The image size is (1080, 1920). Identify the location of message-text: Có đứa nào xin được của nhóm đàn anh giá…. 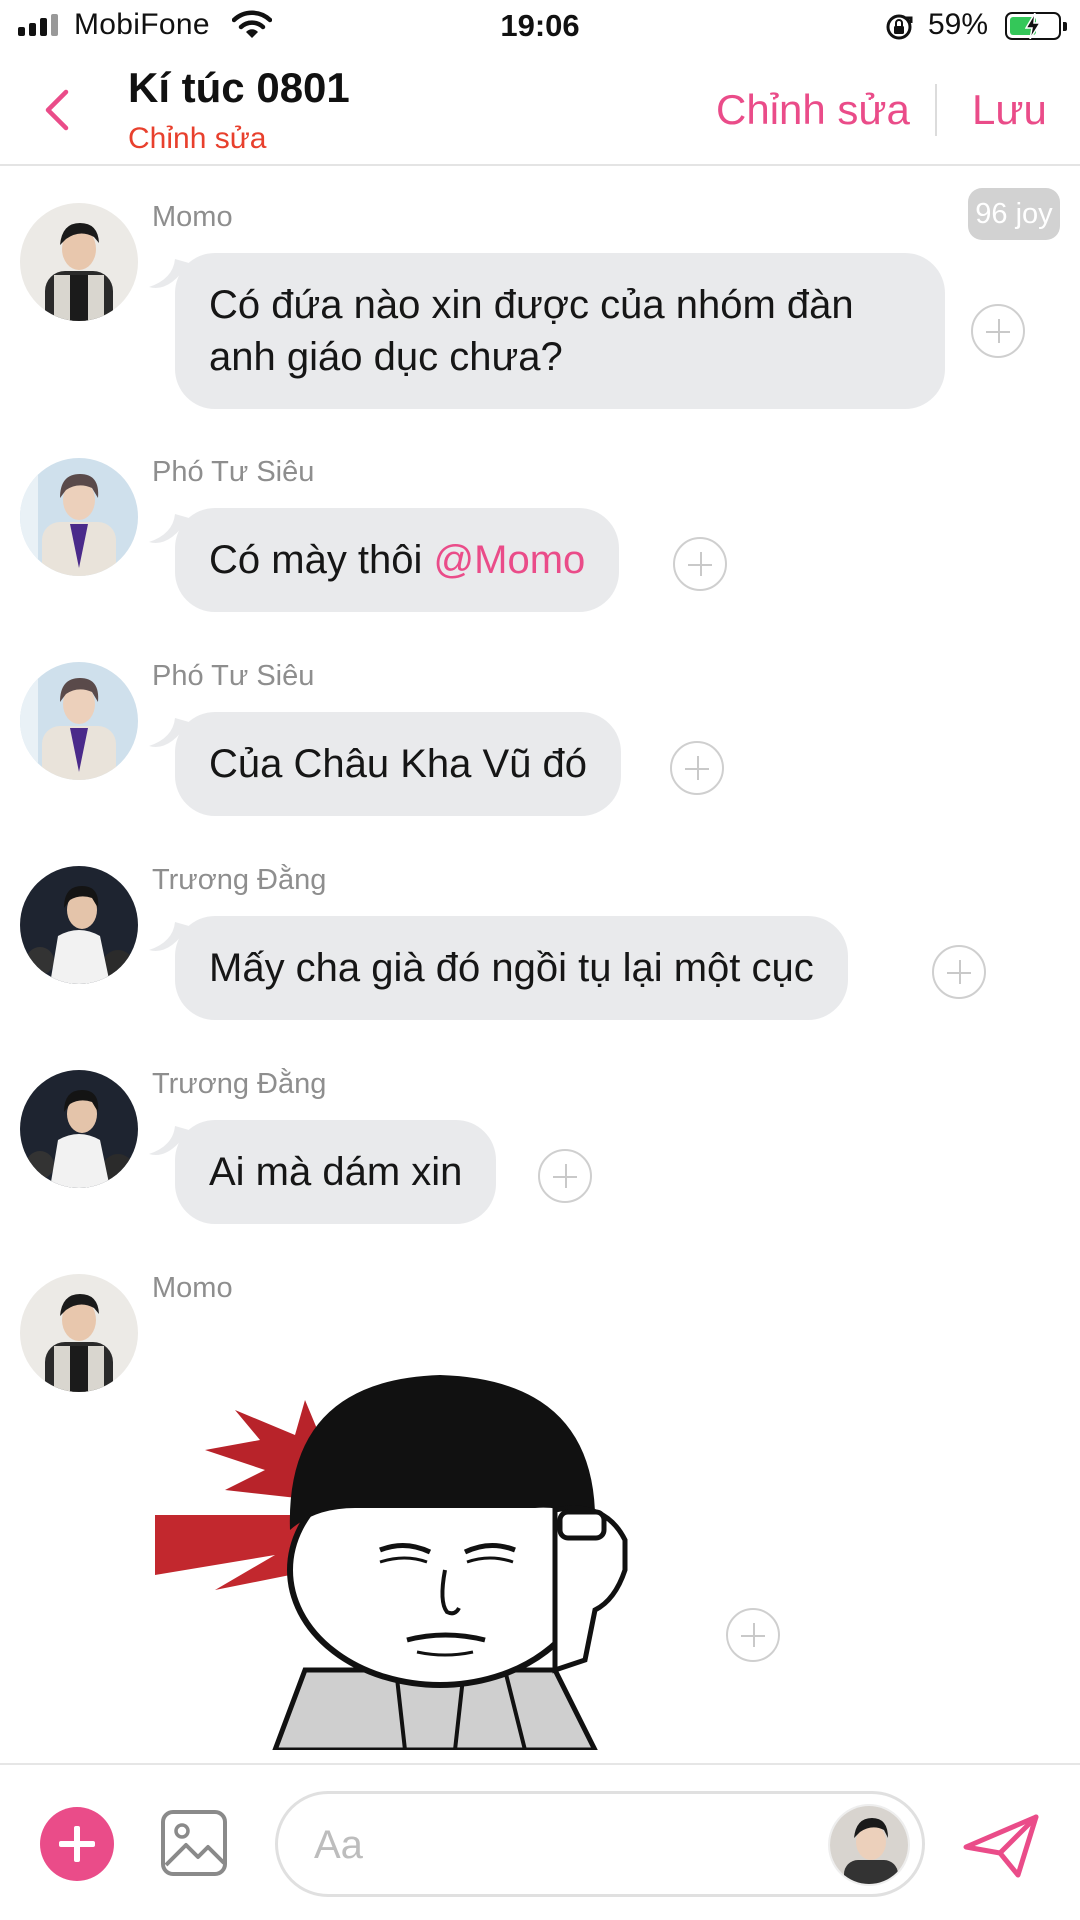
(531, 331).